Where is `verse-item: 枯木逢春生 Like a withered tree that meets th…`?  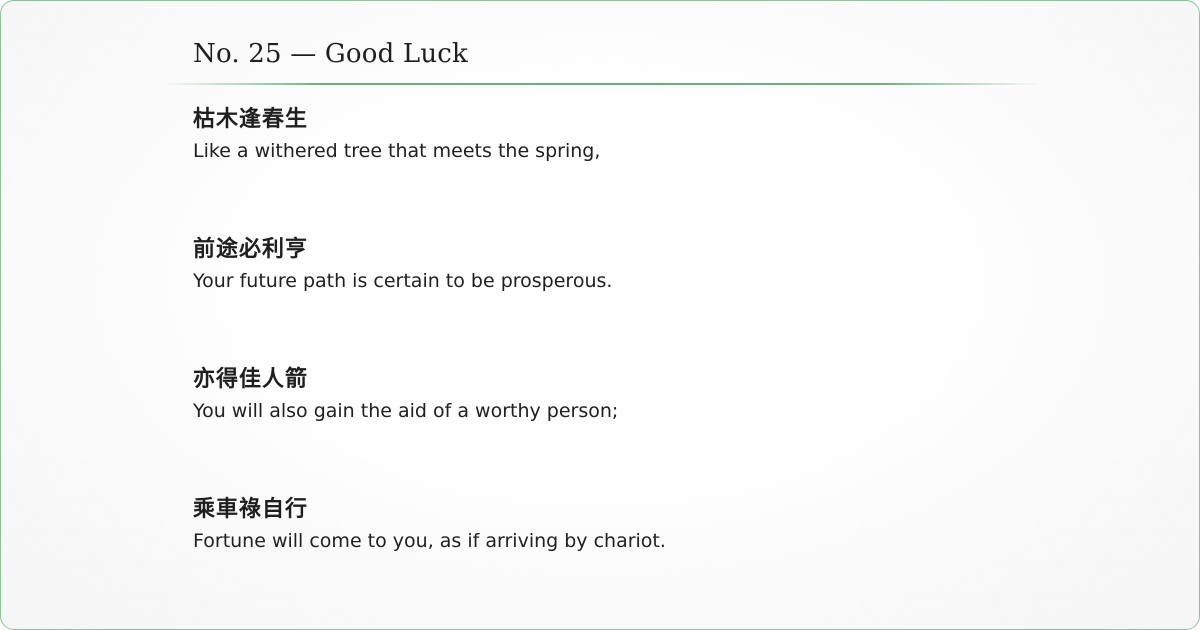 verse-item: 枯木逢春生 Like a withered tree that meets th… is located at coordinates (618, 168).